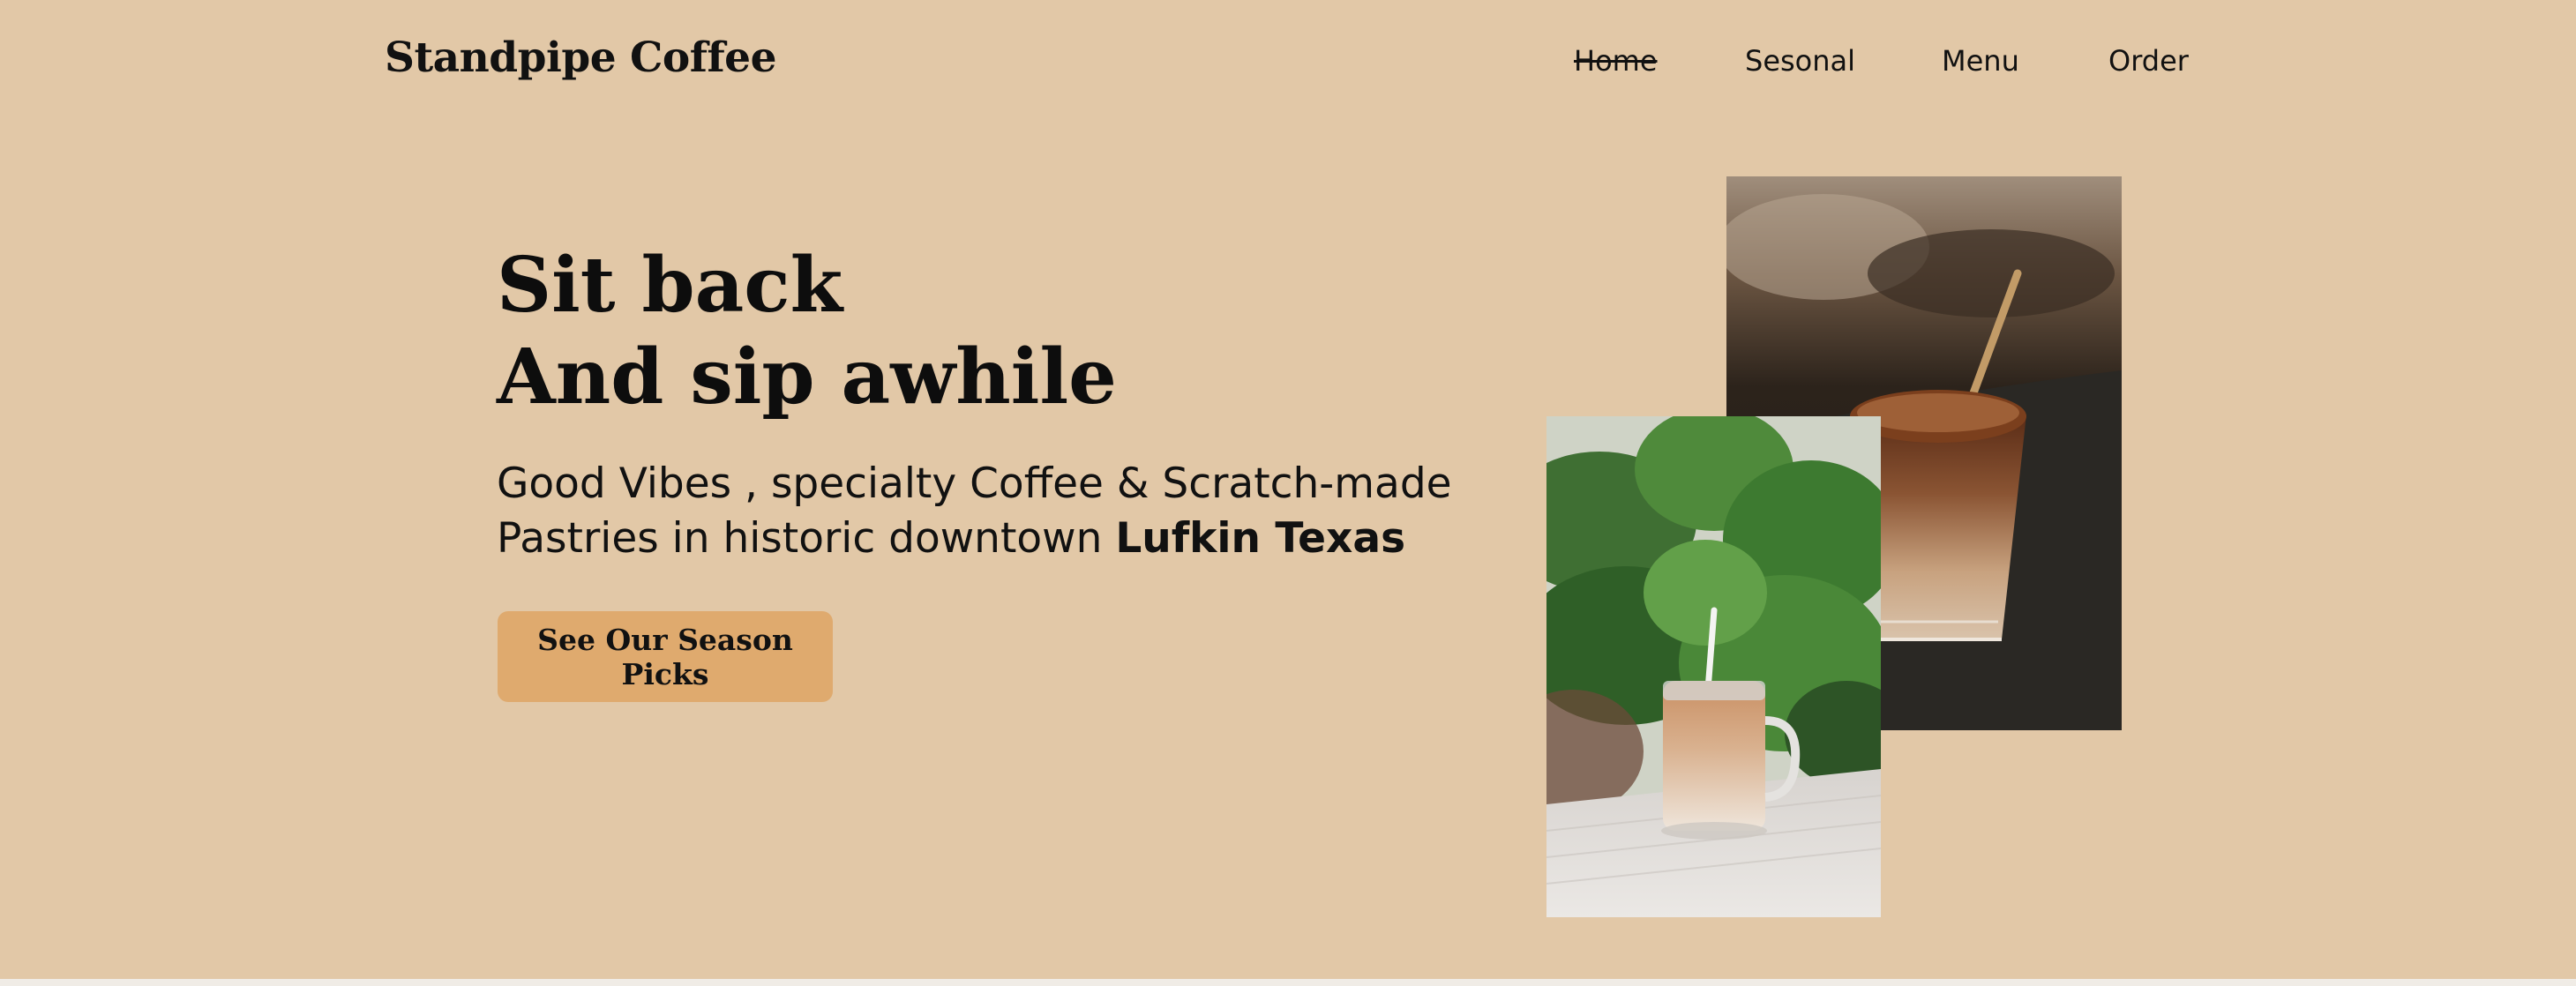 The image size is (2576, 986). I want to click on nav-menu: Menu, so click(1980, 61).